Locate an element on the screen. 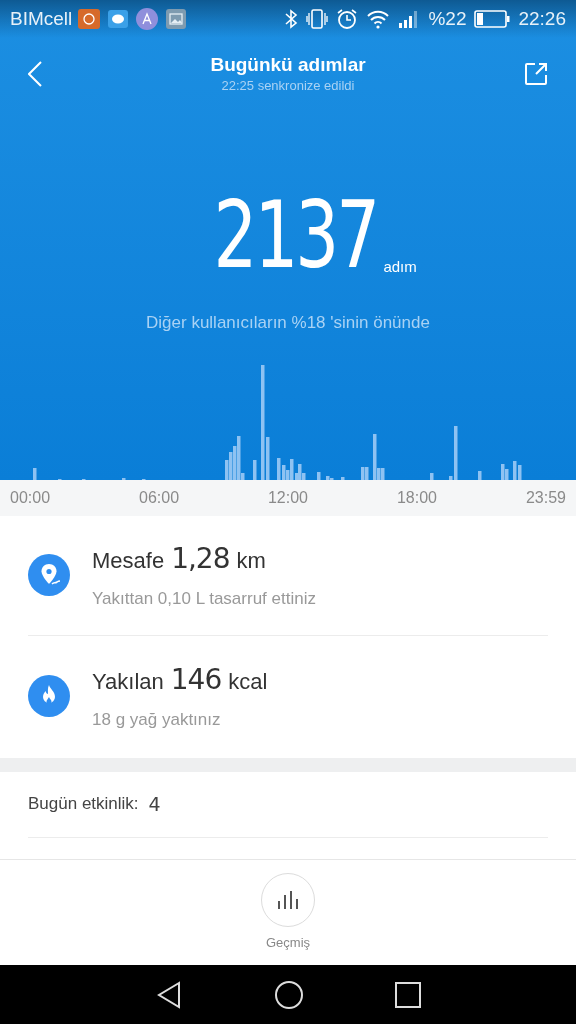 This screenshot has height=1024, width=576. stat-note: Yakıttan 0,10 L tasarruf ettiniz is located at coordinates (204, 599).